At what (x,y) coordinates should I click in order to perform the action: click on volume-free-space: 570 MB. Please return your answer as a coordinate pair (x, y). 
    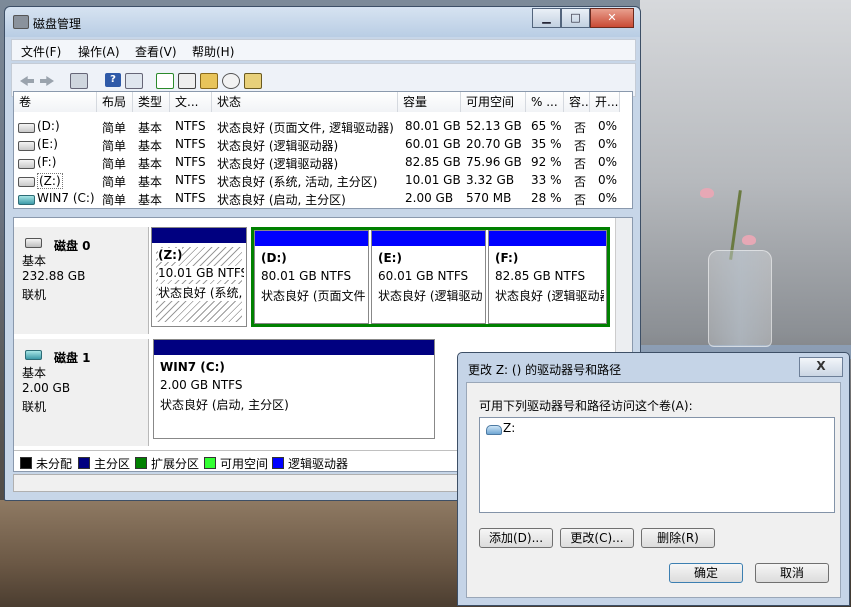
    Looking at the image, I should click on (489, 198).